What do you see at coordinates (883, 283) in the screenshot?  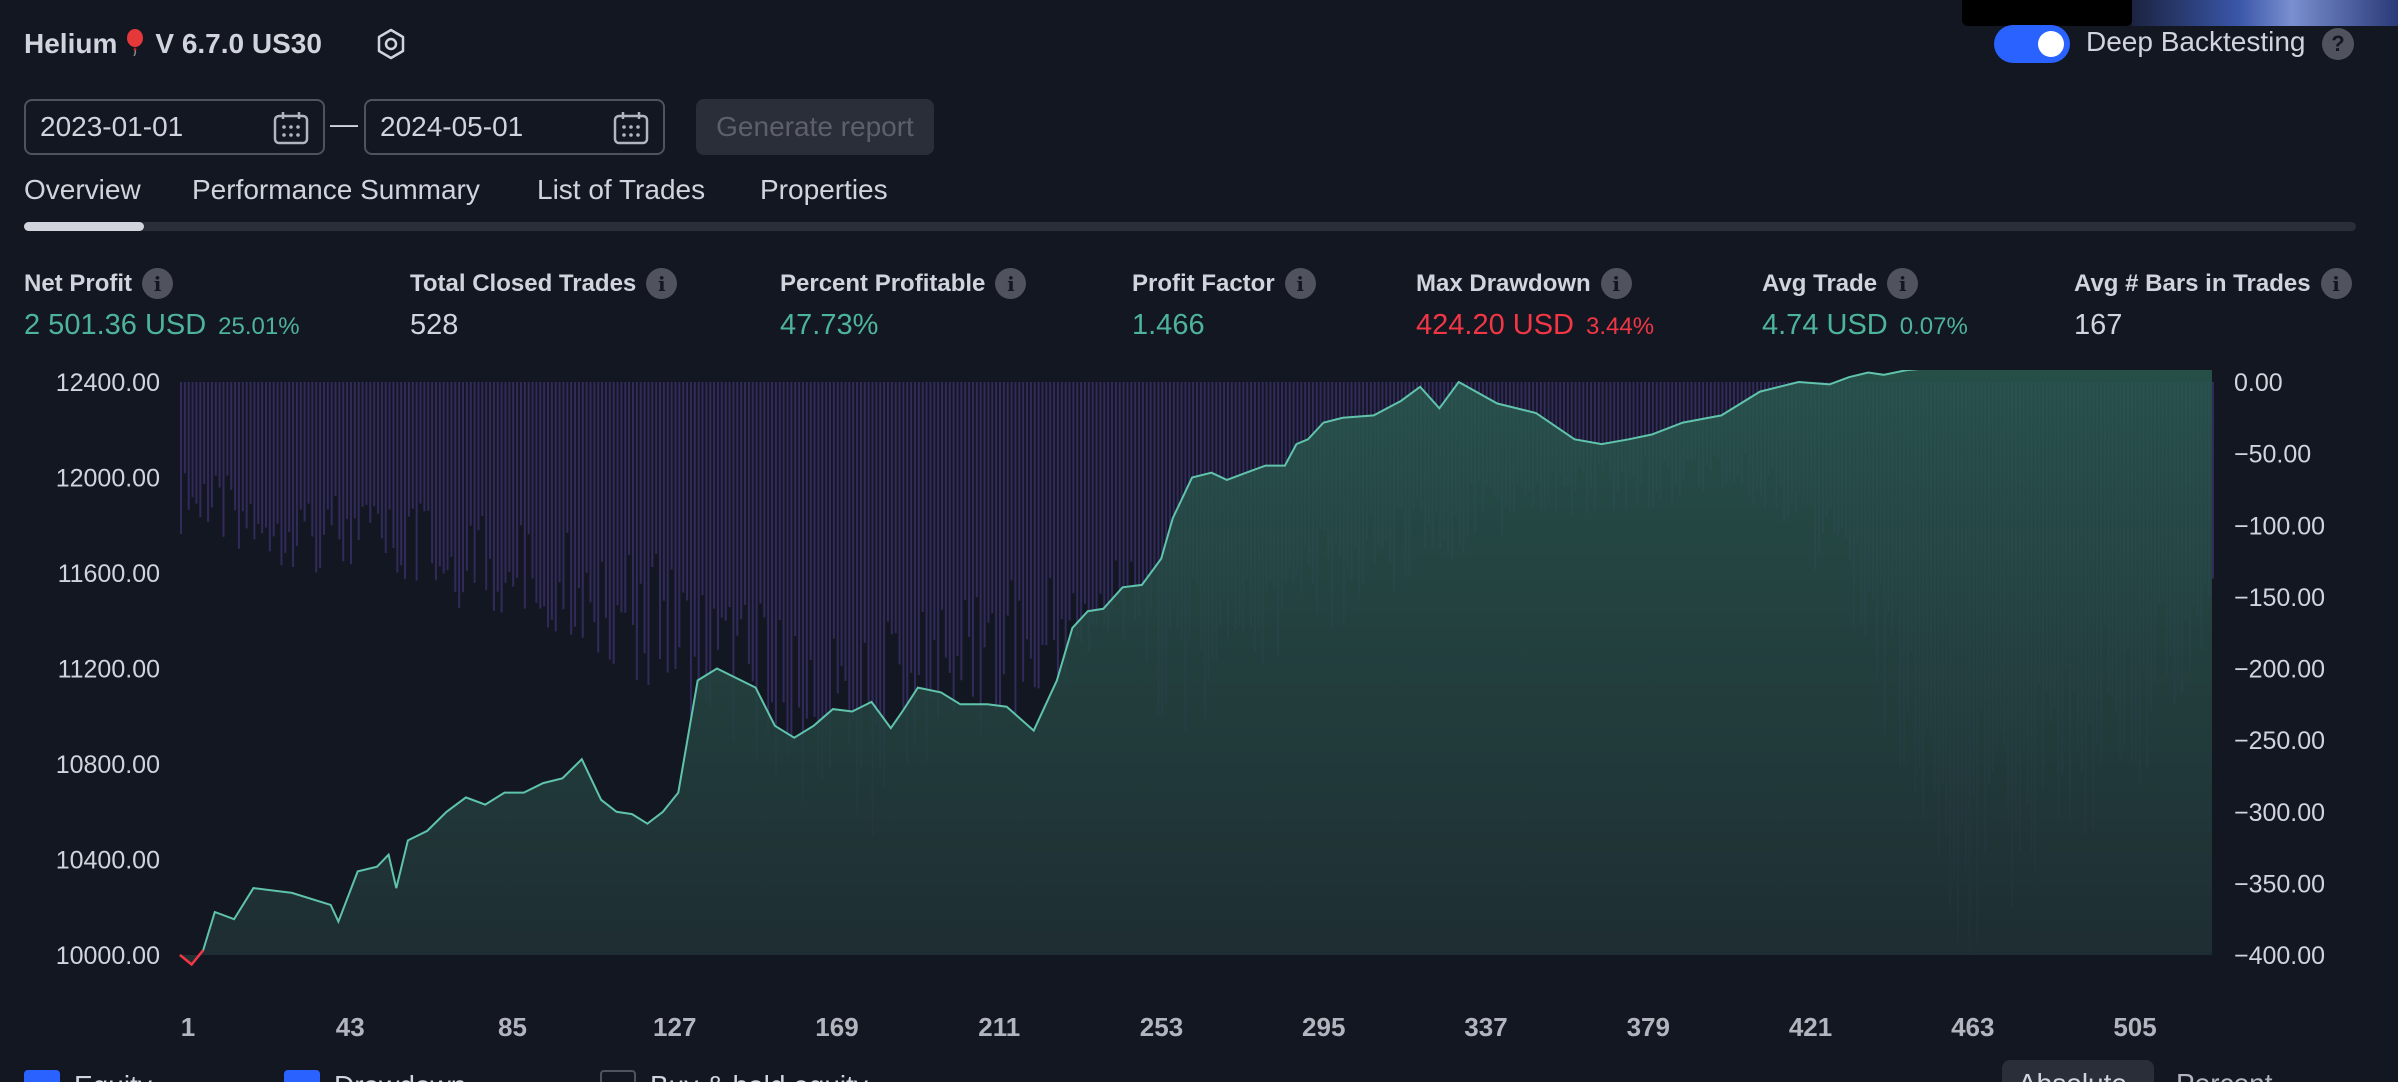 I see `metric-label: Percent Profitable` at bounding box center [883, 283].